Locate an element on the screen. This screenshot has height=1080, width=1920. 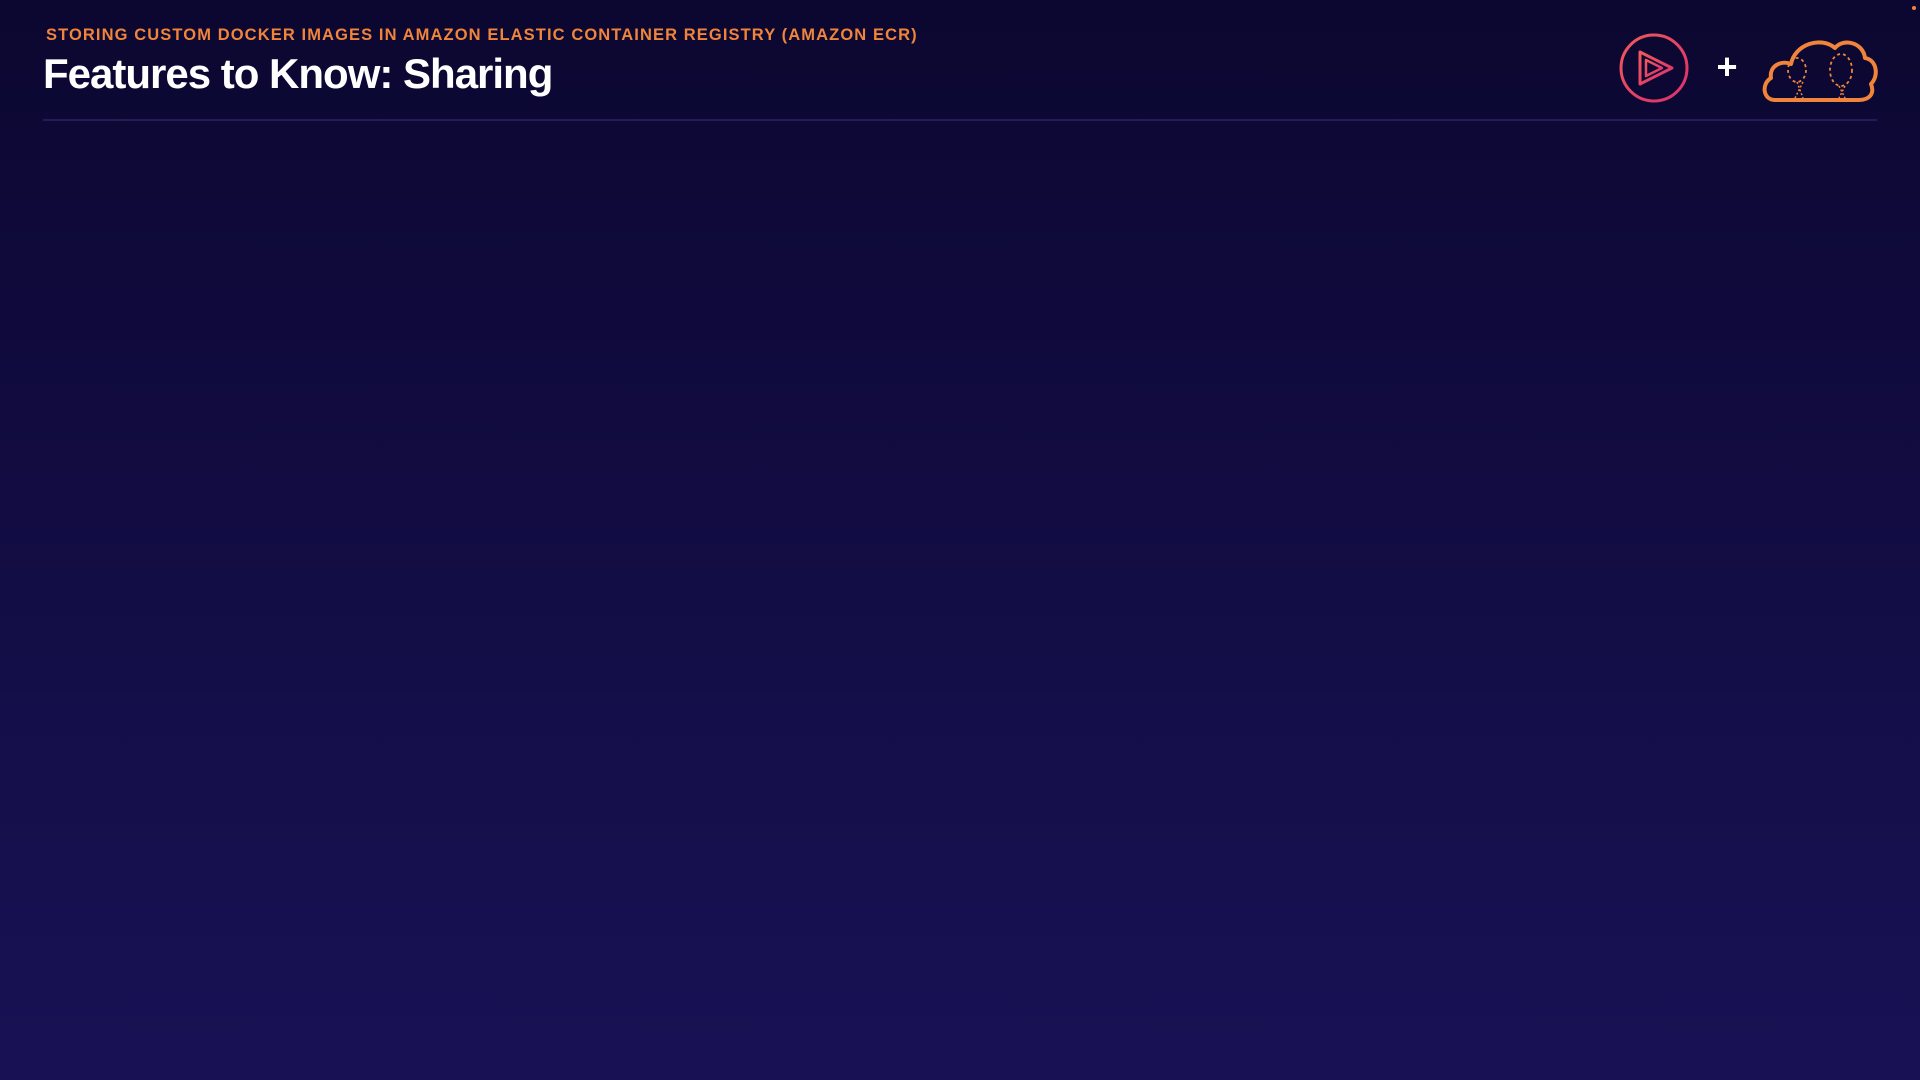
play-circle-icon is located at coordinates (1654, 68).